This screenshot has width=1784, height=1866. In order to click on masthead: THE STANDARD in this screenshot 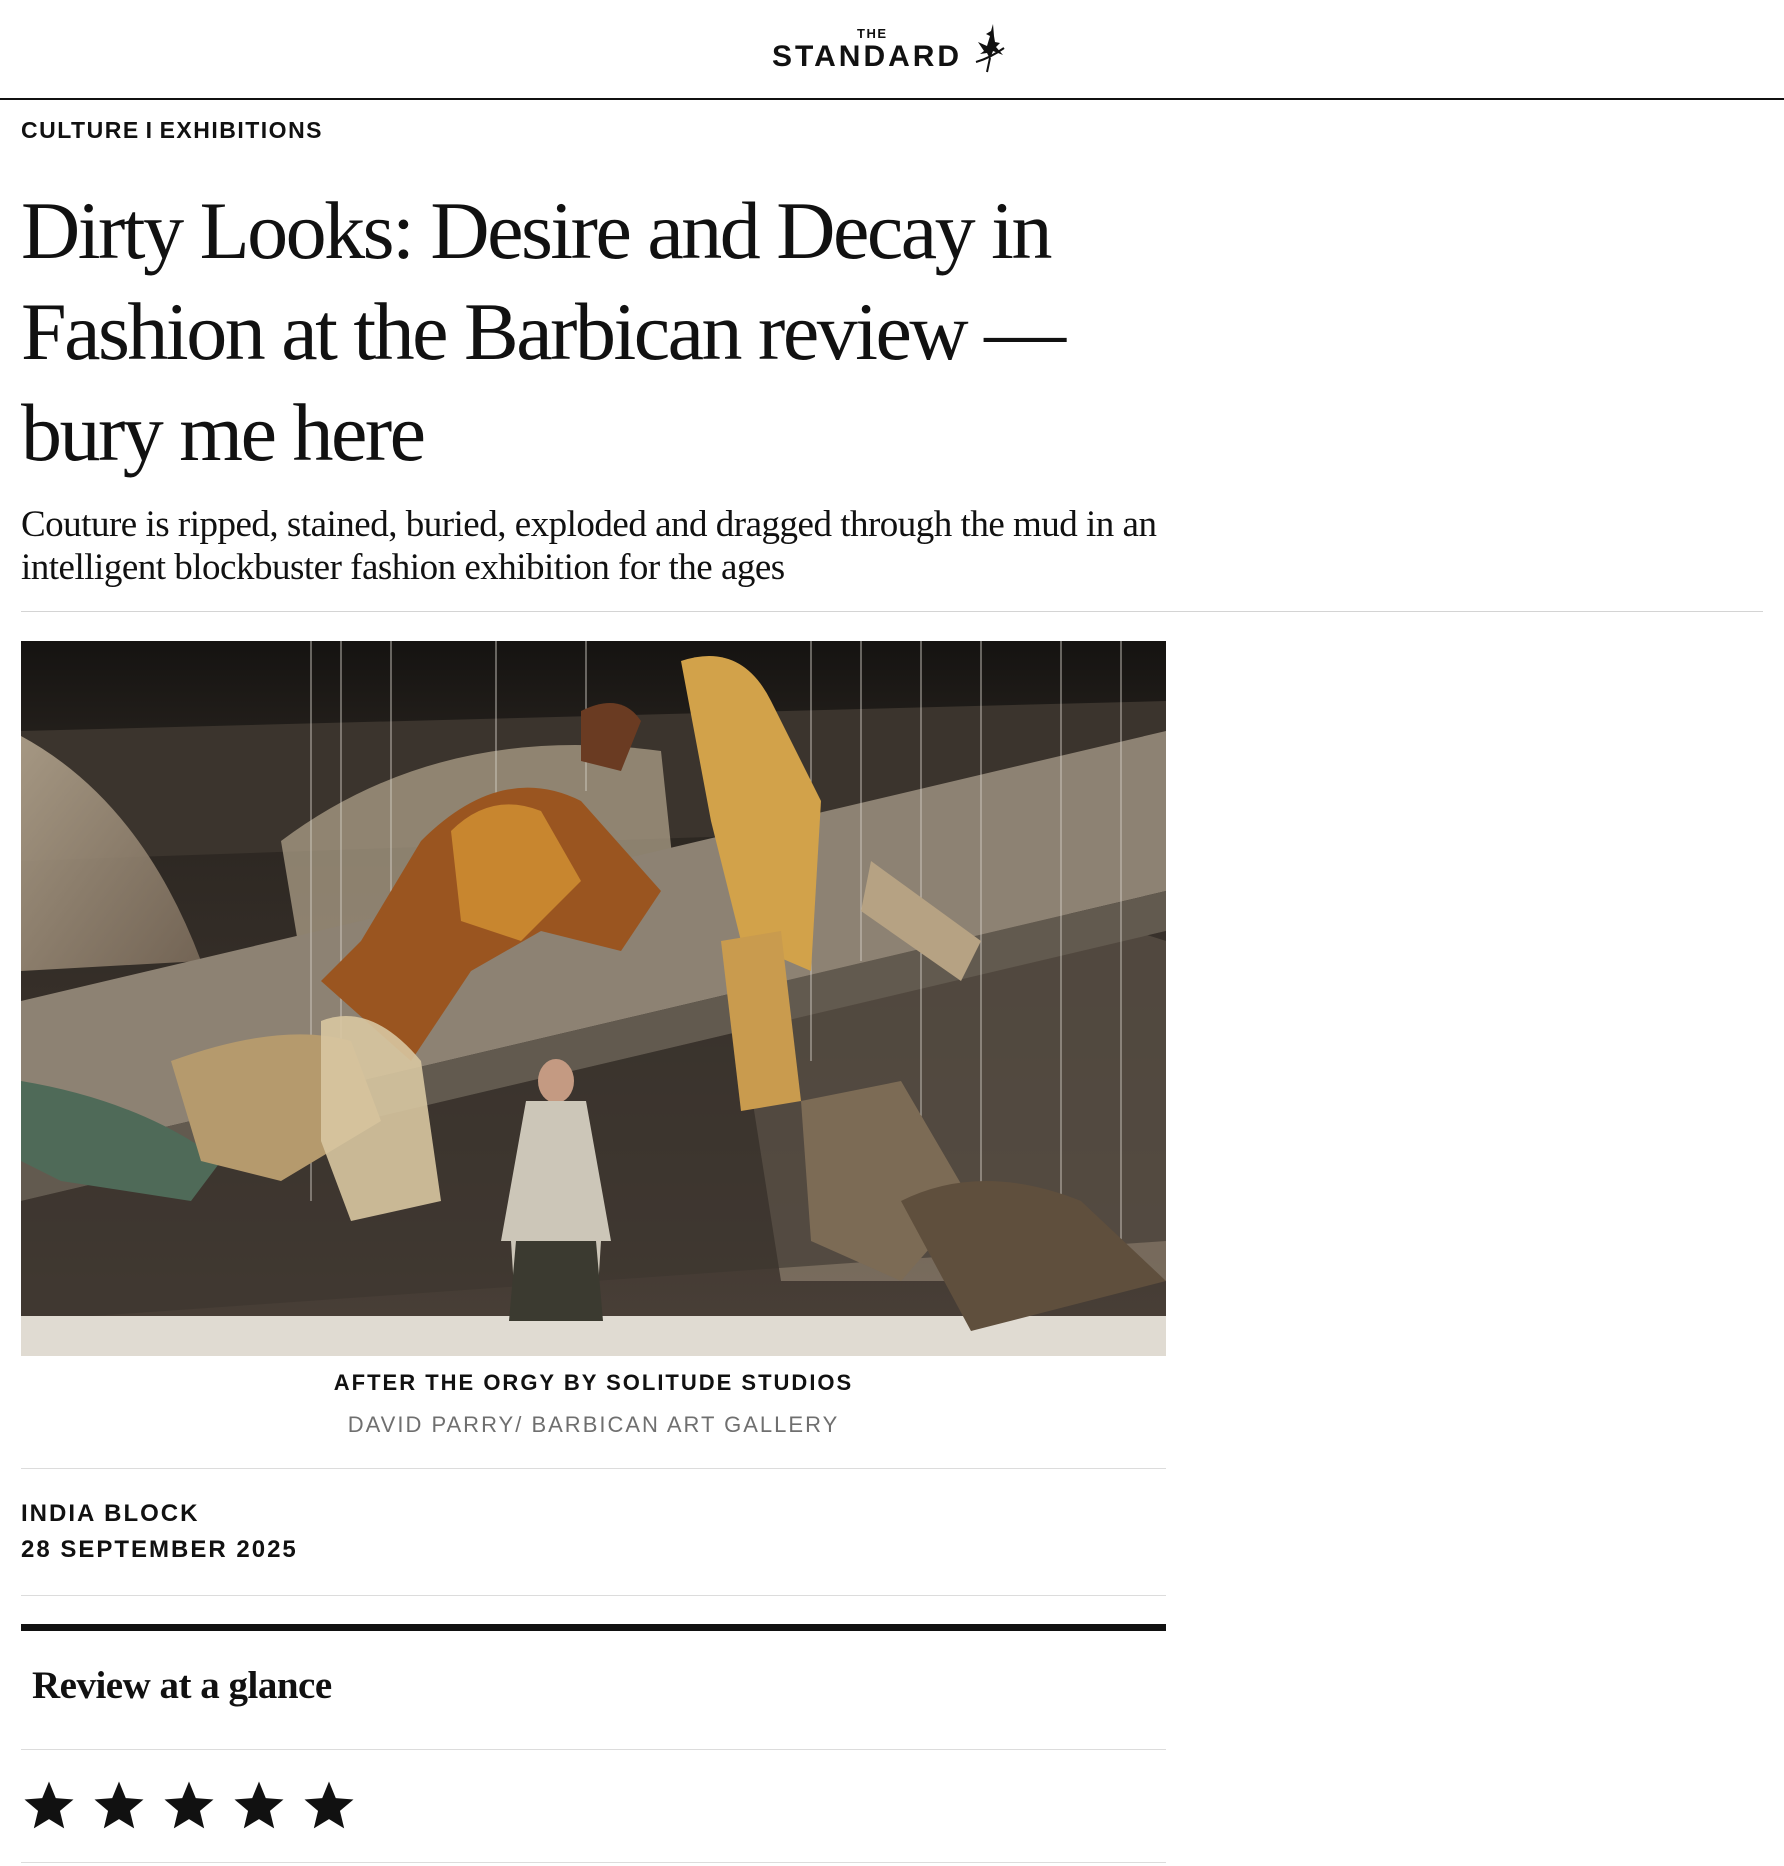, I will do `click(892, 50)`.